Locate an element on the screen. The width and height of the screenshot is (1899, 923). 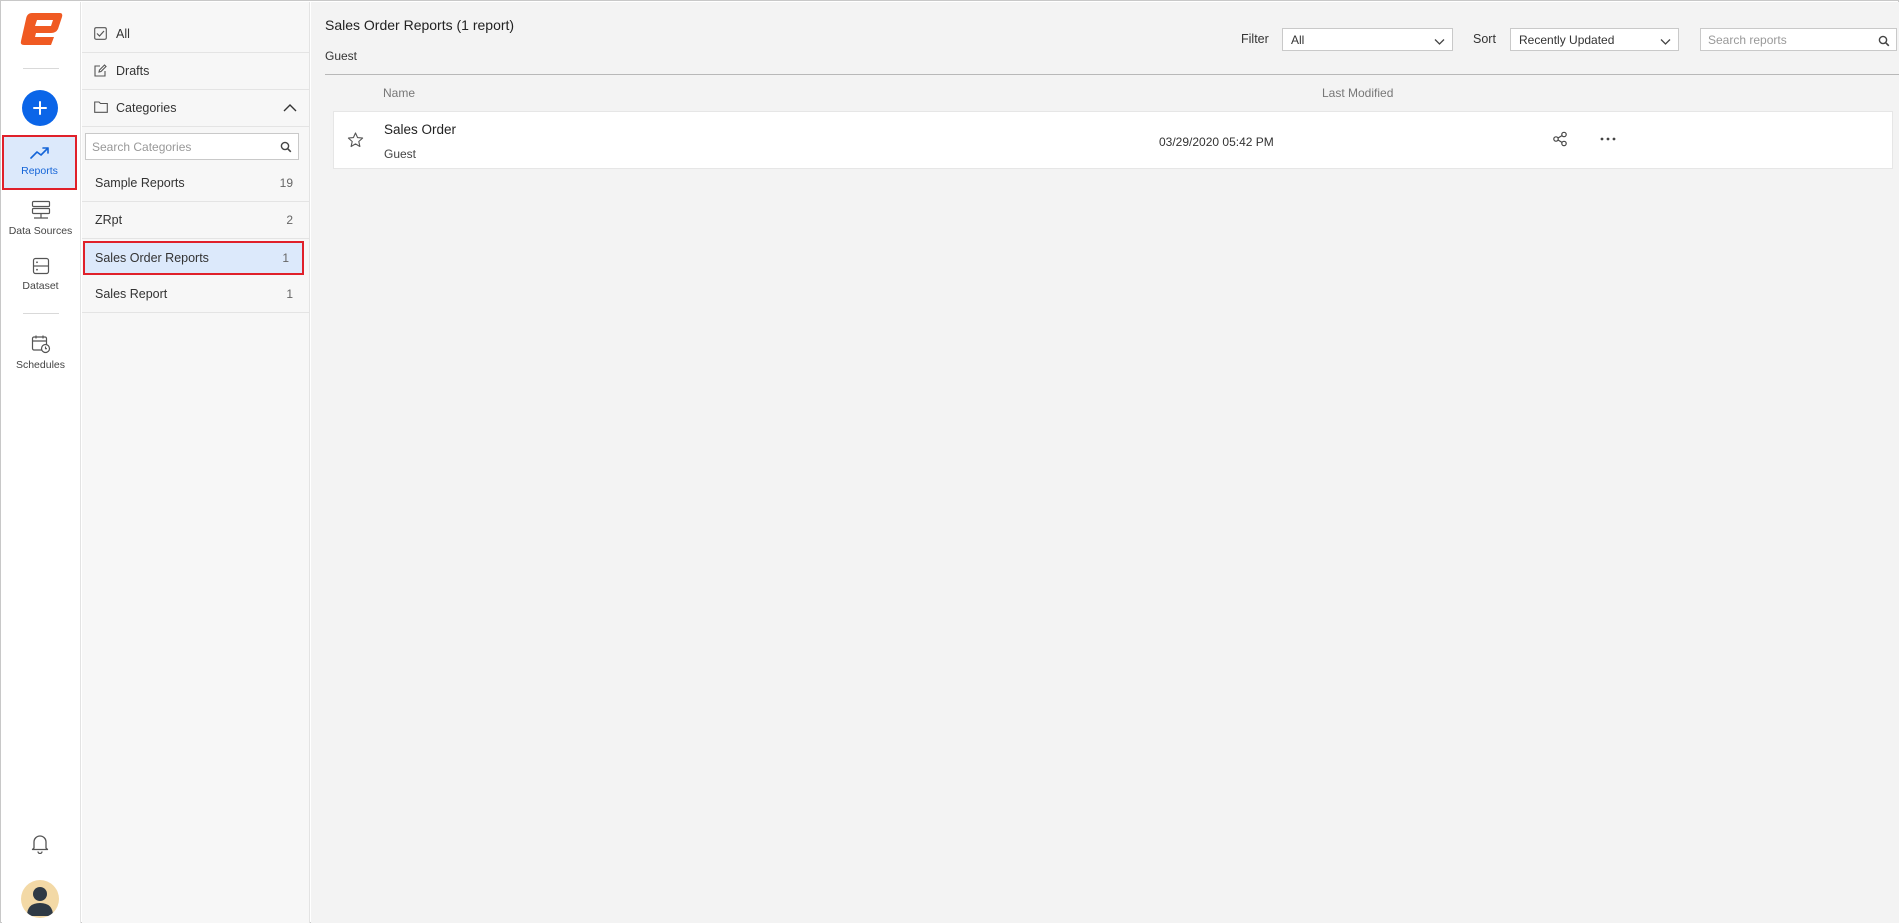
report-search-input is located at coordinates (1786, 39).